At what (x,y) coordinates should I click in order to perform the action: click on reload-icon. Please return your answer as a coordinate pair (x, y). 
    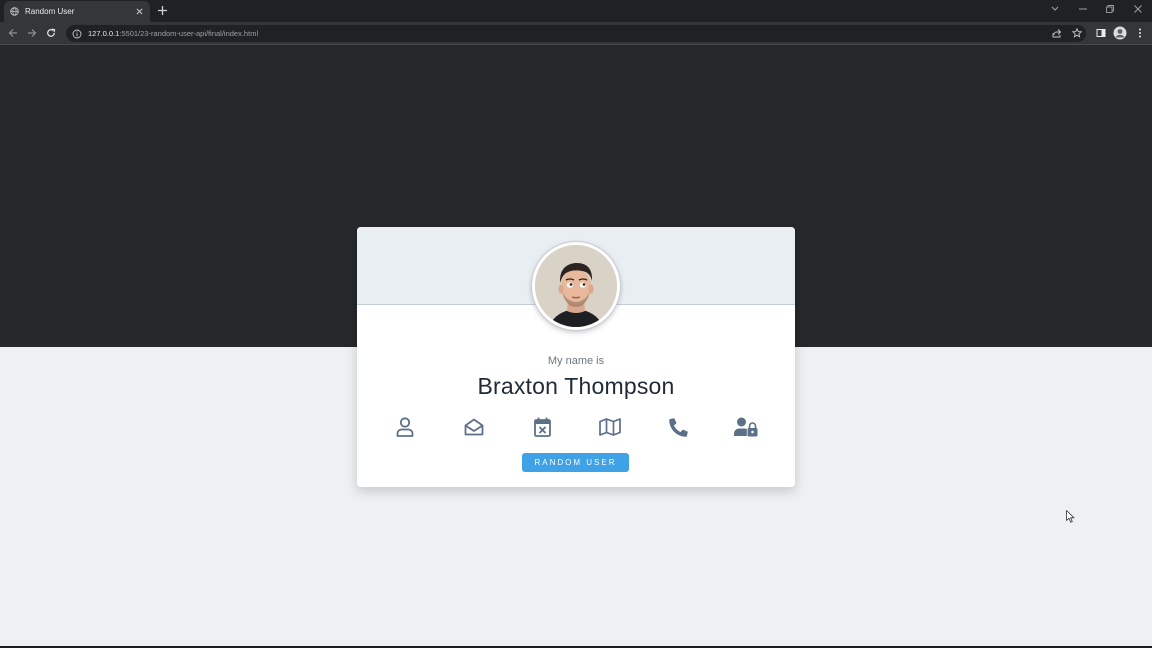
    Looking at the image, I should click on (51, 33).